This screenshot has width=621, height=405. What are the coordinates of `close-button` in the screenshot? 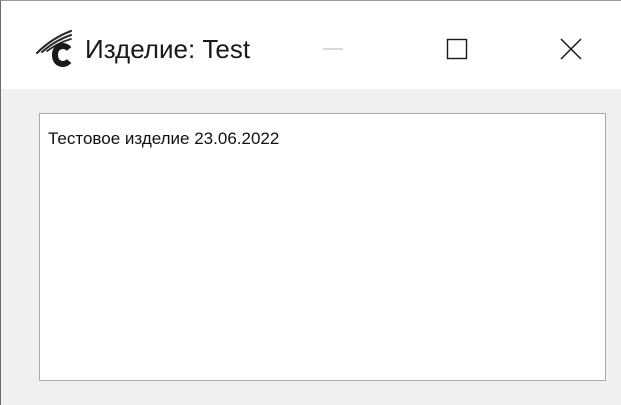 It's located at (571, 49).